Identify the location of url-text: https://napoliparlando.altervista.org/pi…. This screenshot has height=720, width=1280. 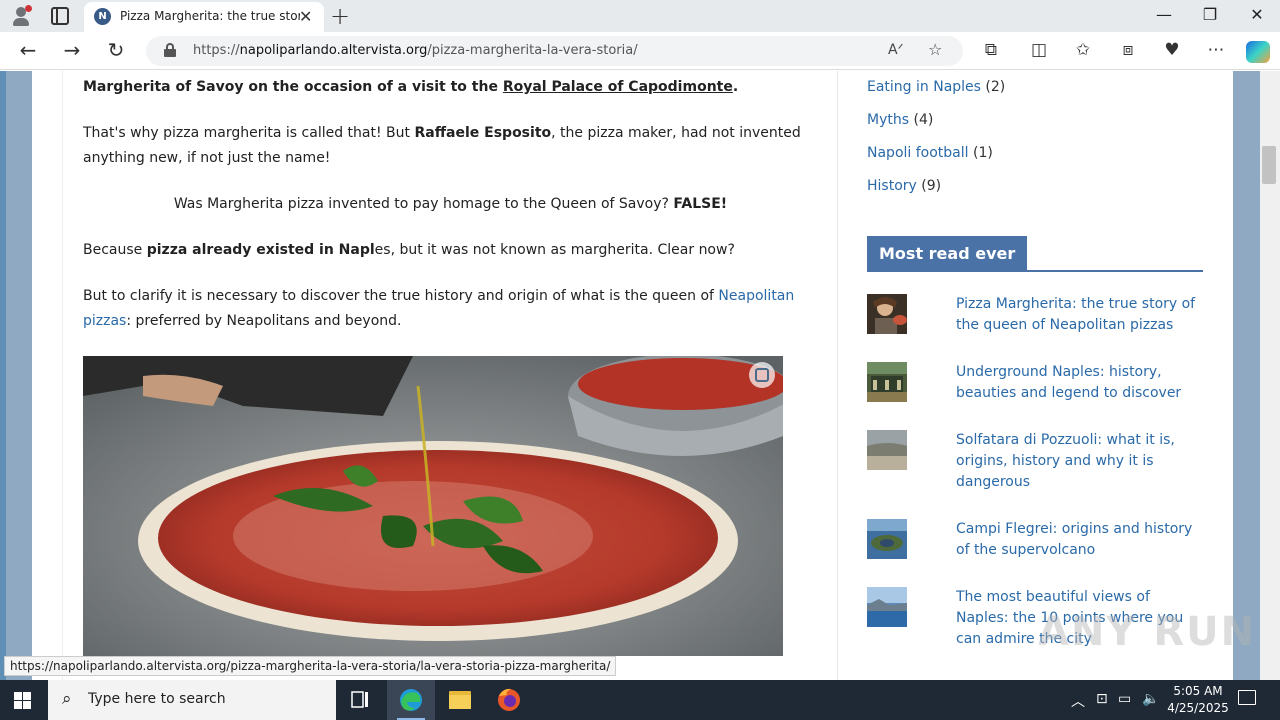
(415, 50).